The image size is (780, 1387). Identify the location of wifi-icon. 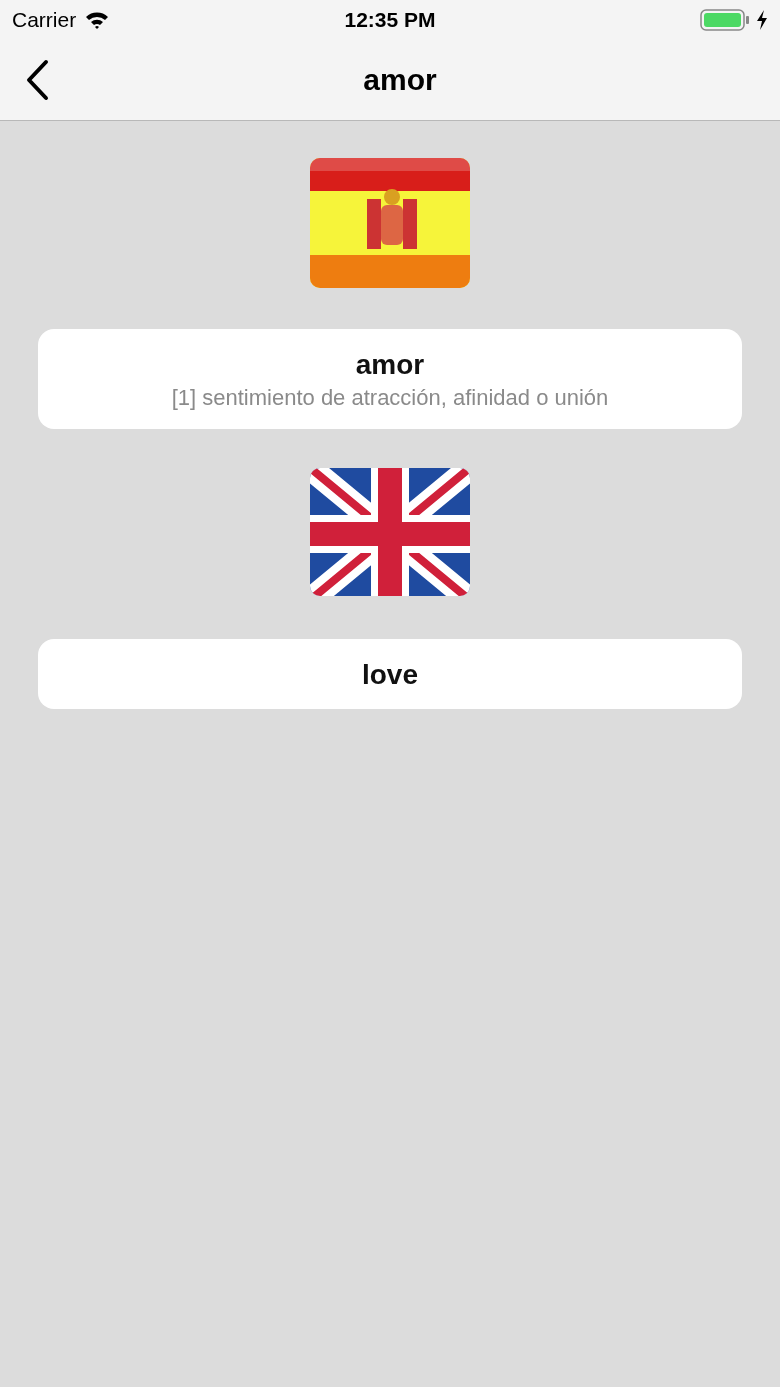
(97, 20).